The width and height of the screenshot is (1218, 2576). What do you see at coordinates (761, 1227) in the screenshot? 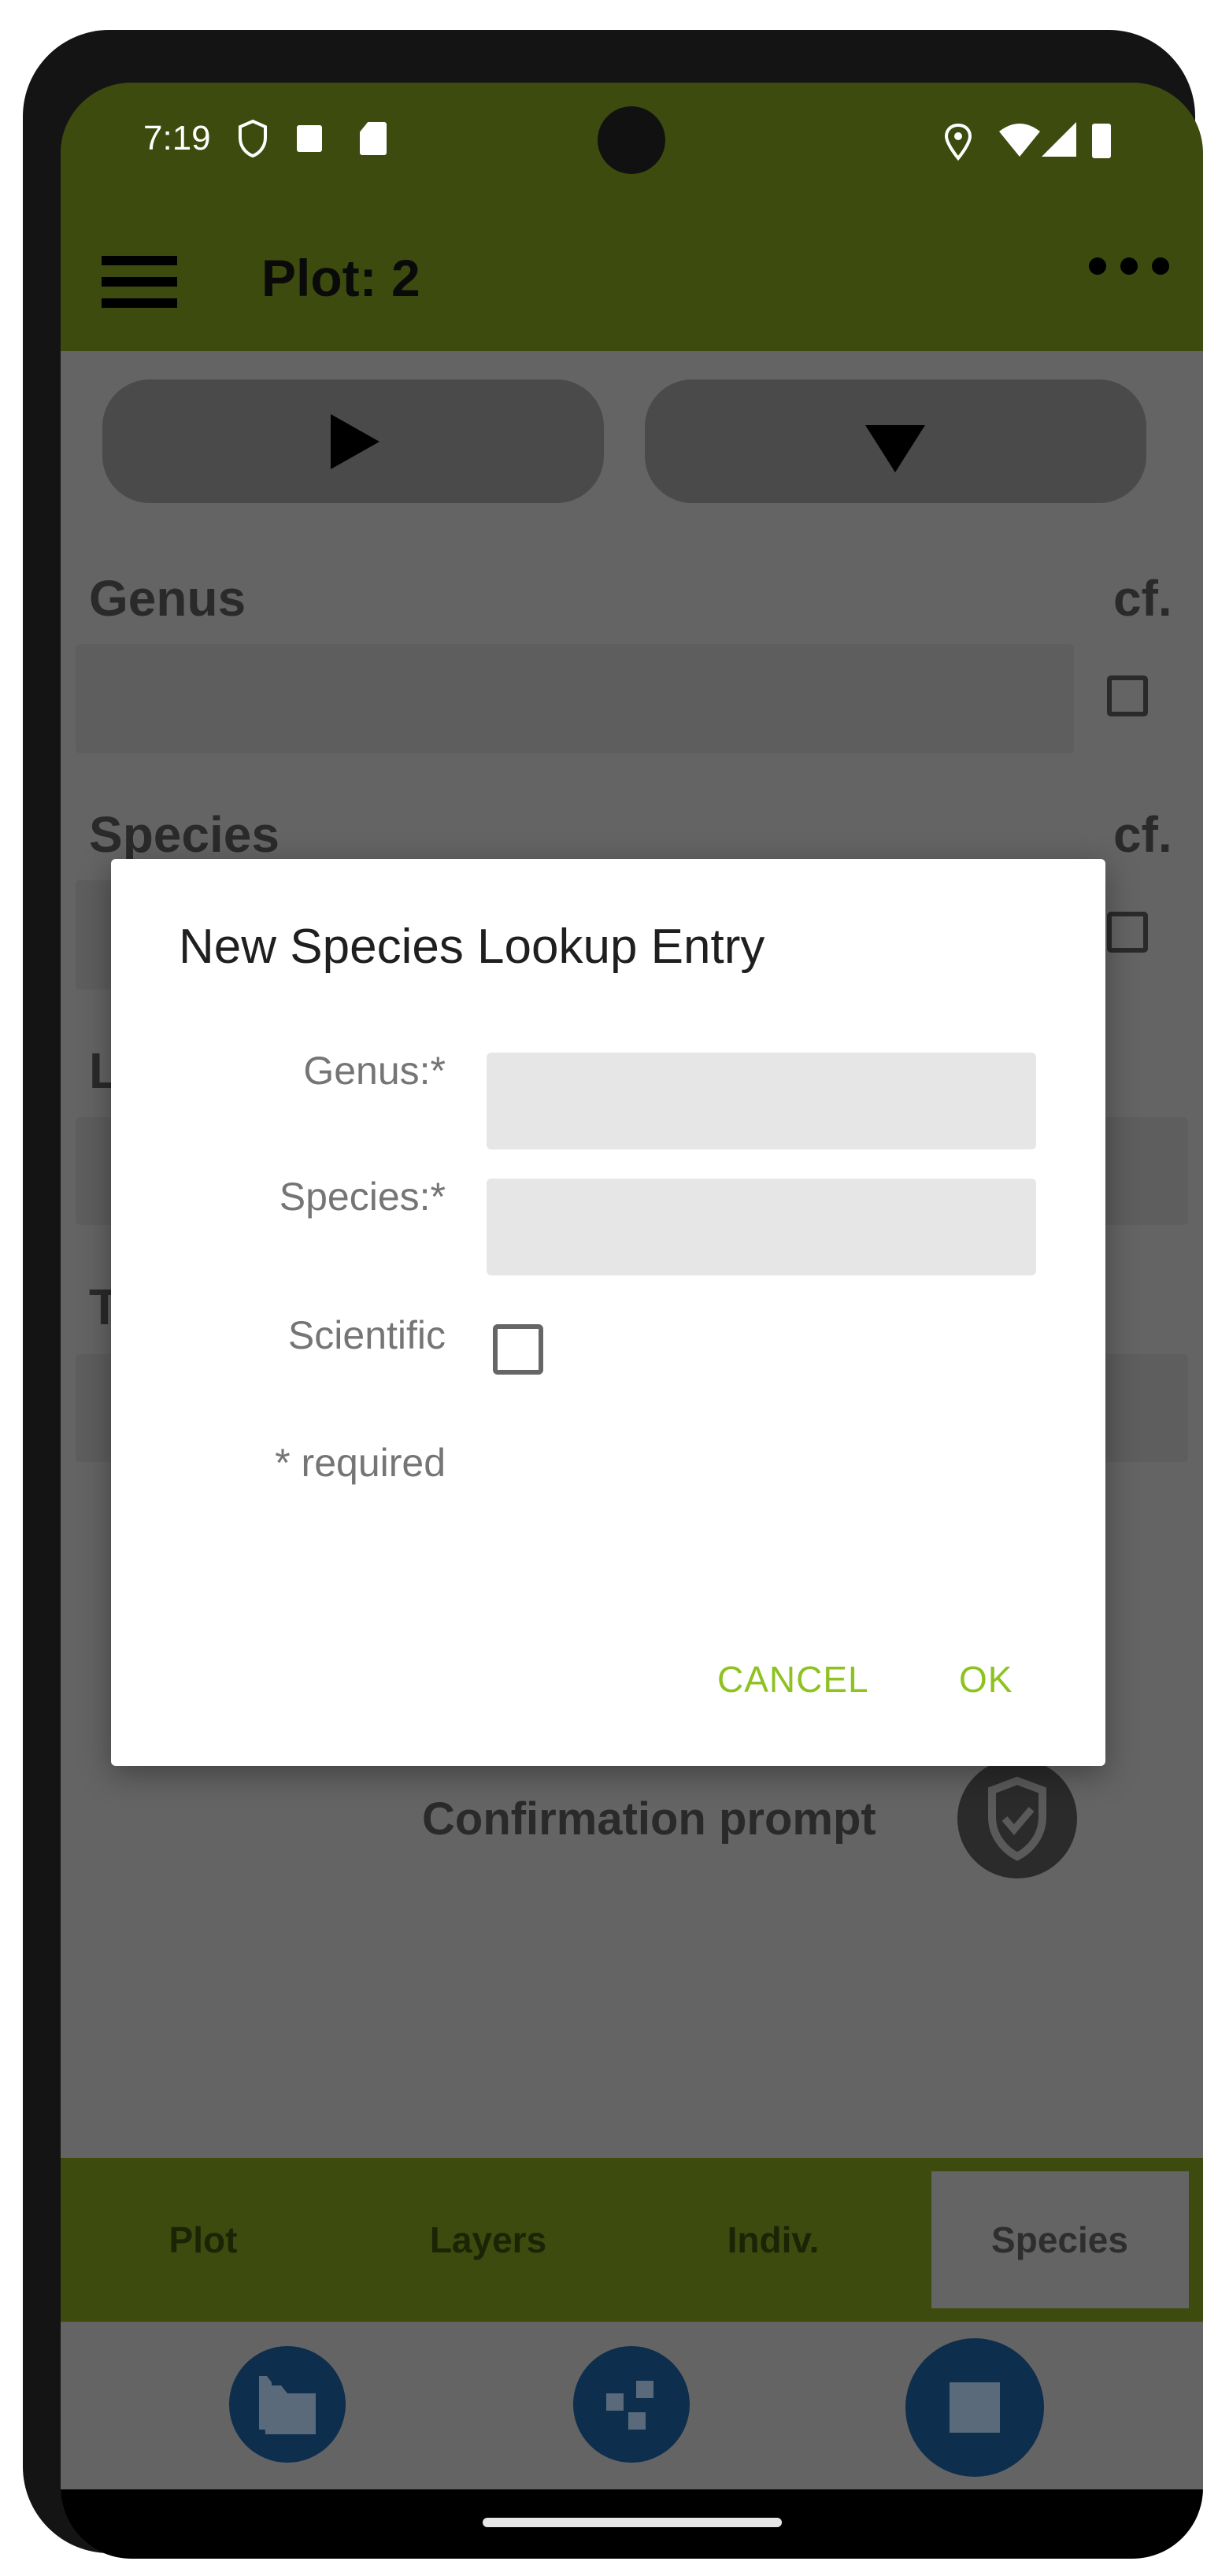
I see `dialog-species-input` at bounding box center [761, 1227].